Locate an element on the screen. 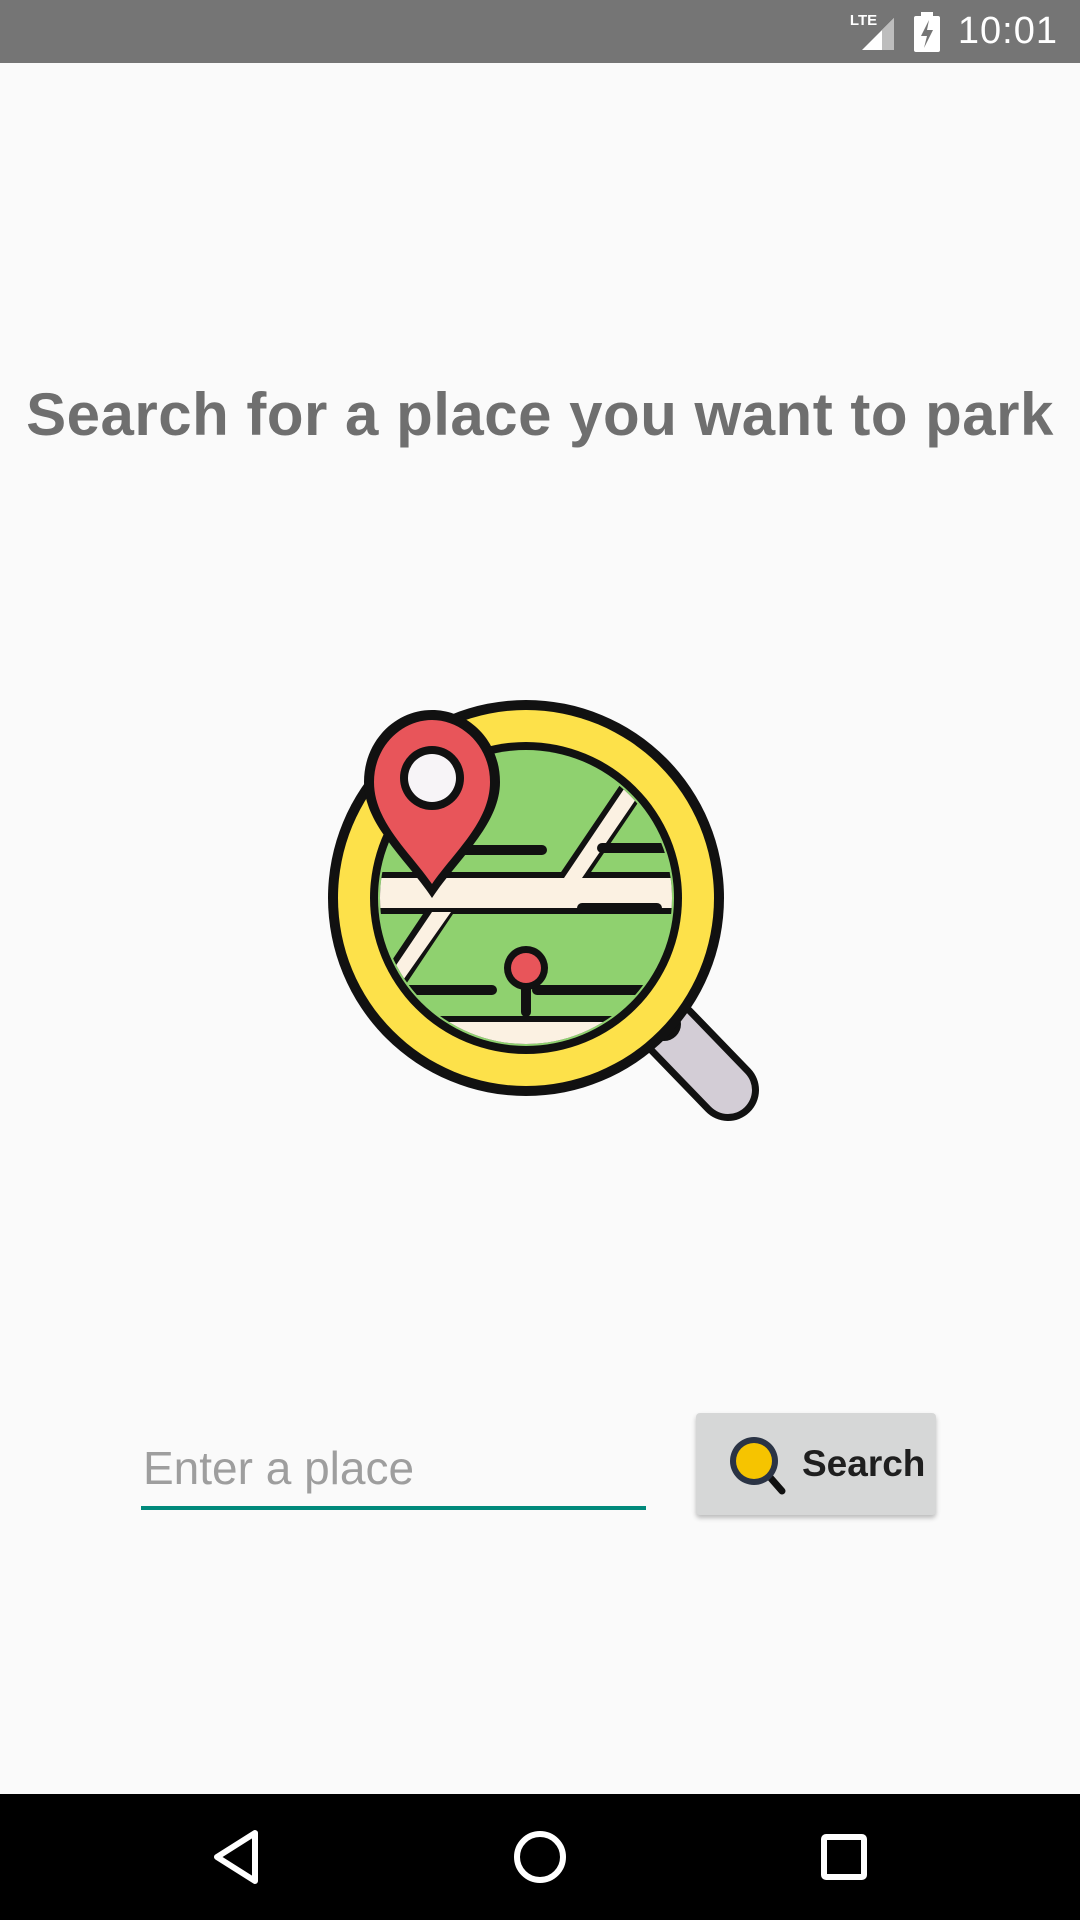 The height and width of the screenshot is (1920, 1080). home-icon is located at coordinates (540, 1857).